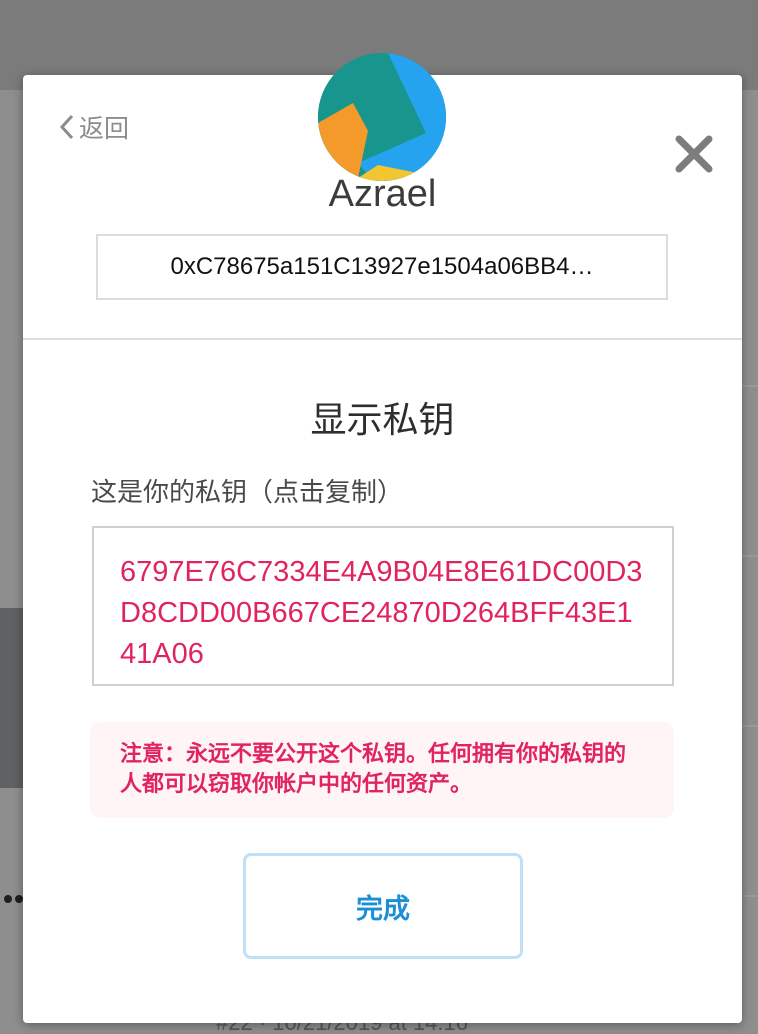  Describe the element at coordinates (382, 339) in the screenshot. I see `divider` at that location.